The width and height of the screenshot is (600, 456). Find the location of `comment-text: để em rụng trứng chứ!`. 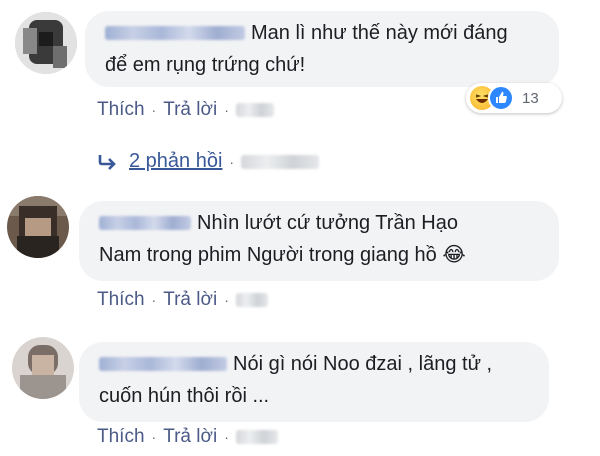

comment-text: để em rụng trứng chứ! is located at coordinates (205, 65).